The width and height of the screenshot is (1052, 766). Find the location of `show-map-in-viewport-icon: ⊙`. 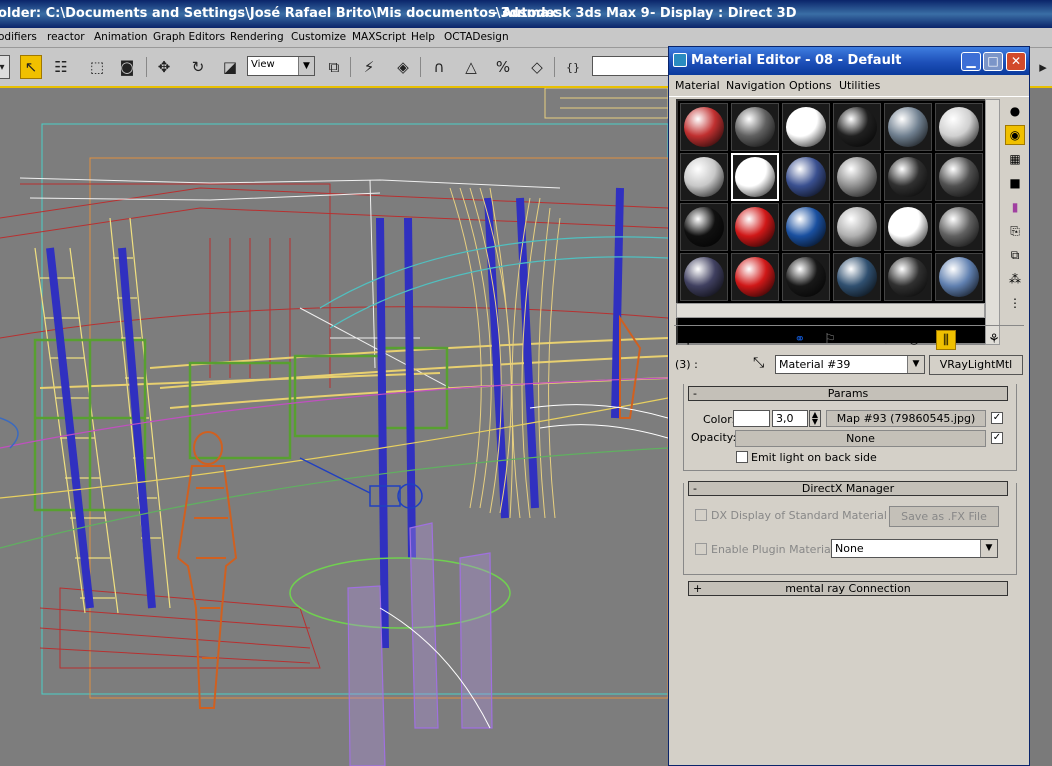

show-map-in-viewport-icon: ⊙ is located at coordinates (886, 340).